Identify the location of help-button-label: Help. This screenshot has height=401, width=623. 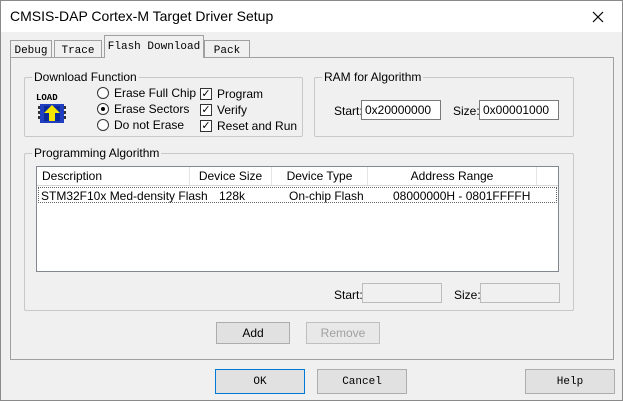
(570, 381).